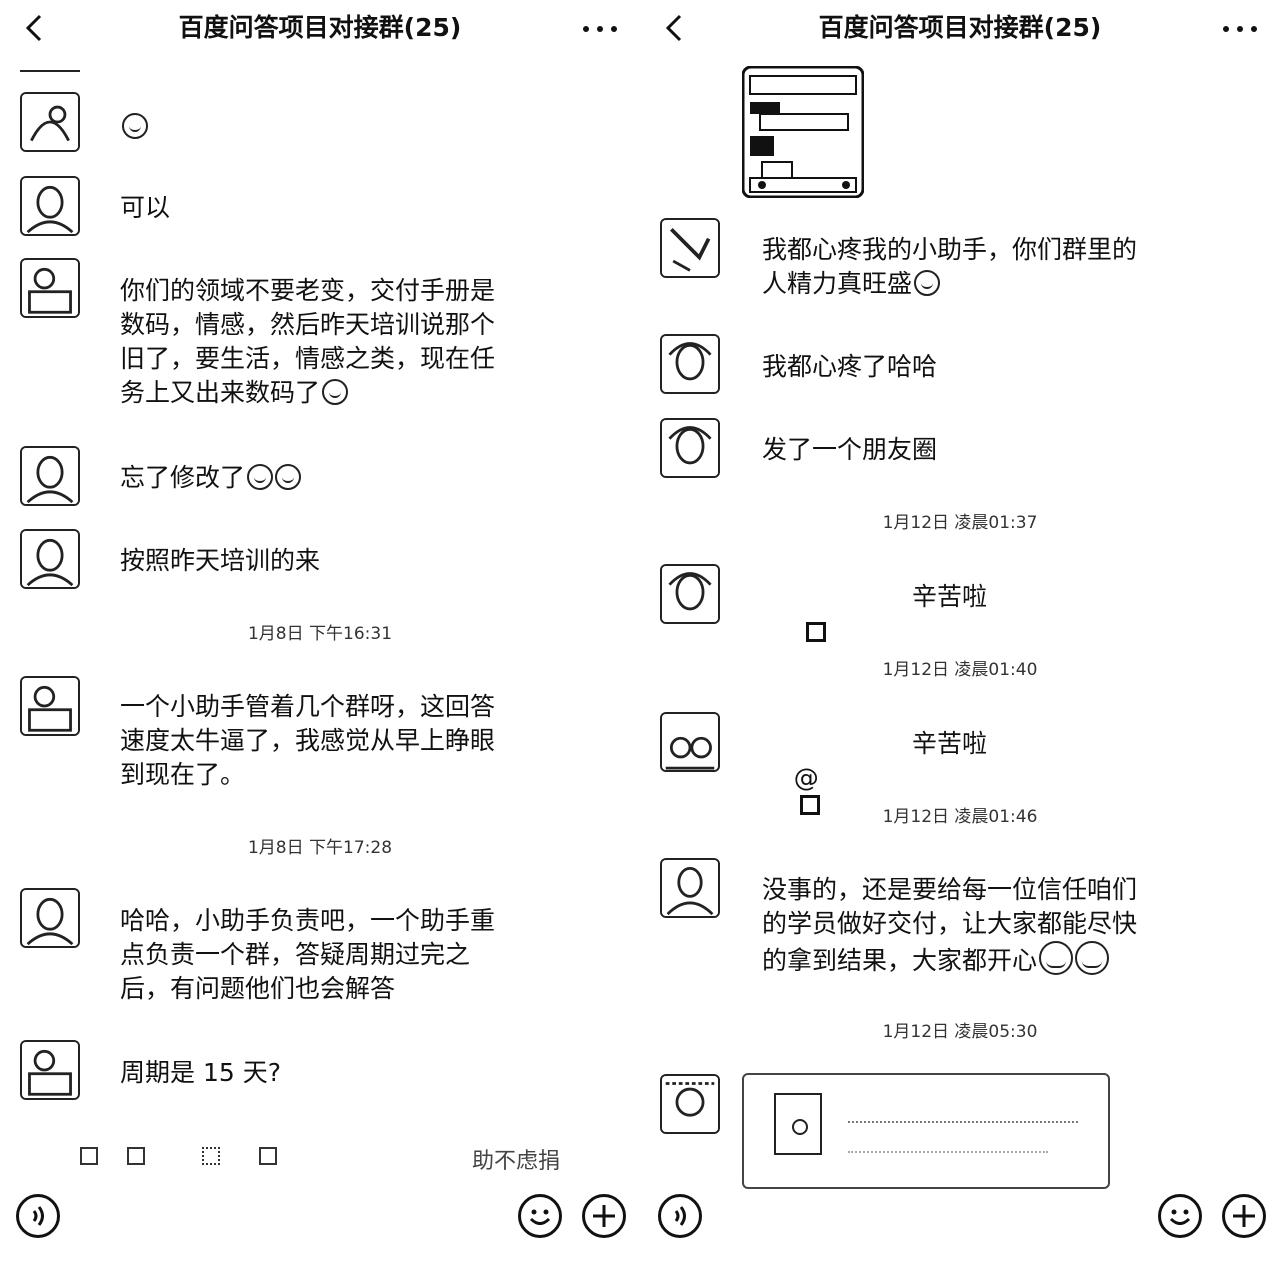  What do you see at coordinates (850, 366) in the screenshot?
I see `message-text: 我都心疼了哈哈` at bounding box center [850, 366].